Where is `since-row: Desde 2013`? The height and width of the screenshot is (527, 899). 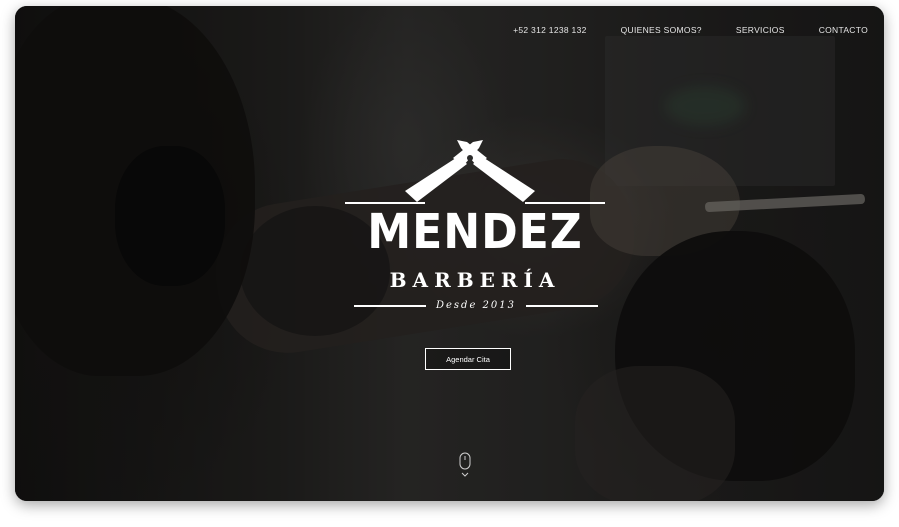 since-row: Desde 2013 is located at coordinates (476, 305).